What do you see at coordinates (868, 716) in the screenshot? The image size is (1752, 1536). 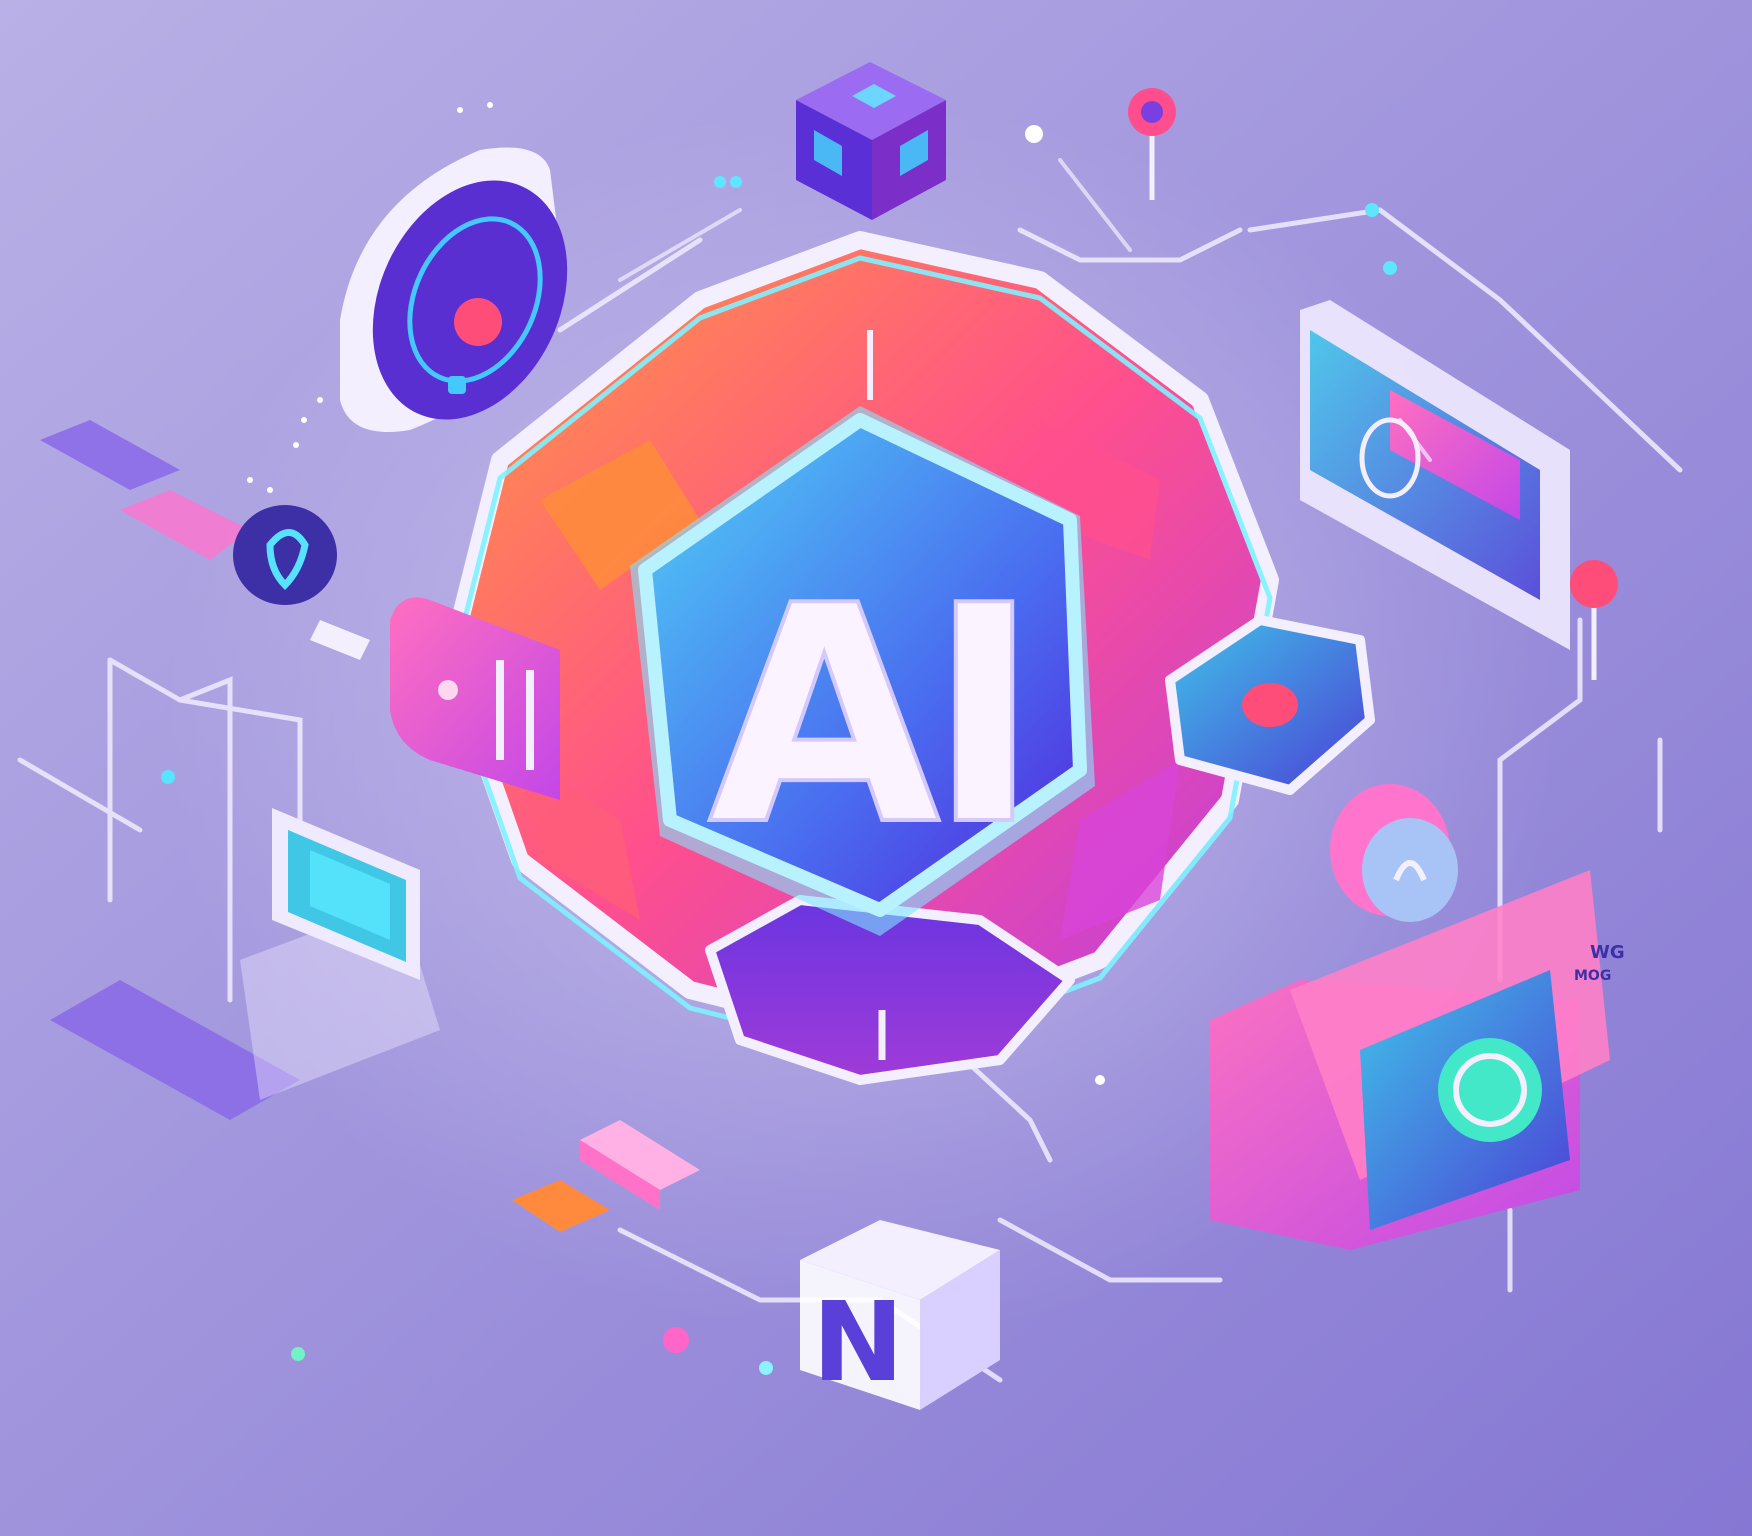 I see `ai-logo-text: AI` at bounding box center [868, 716].